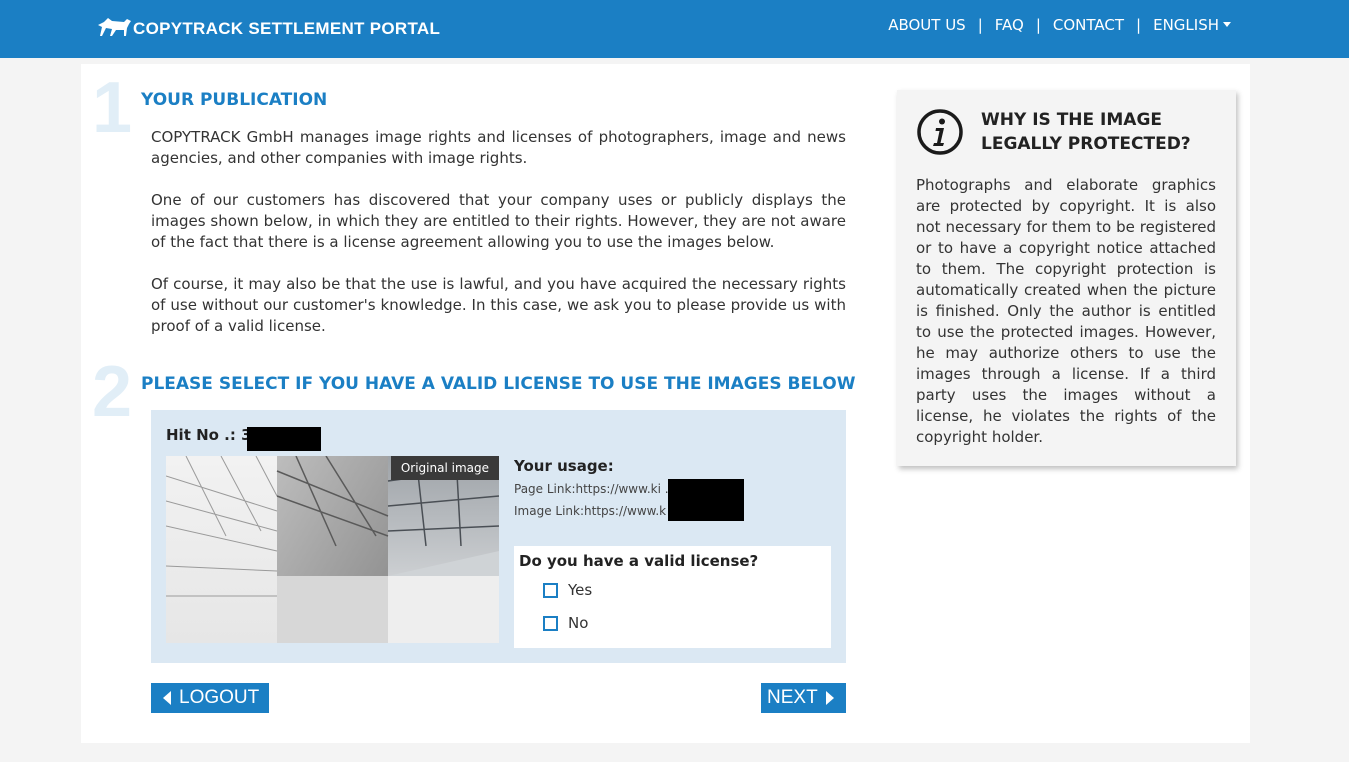 This screenshot has height=762, width=1349. What do you see at coordinates (112, 392) in the screenshot?
I see `step-number-2: 2` at bounding box center [112, 392].